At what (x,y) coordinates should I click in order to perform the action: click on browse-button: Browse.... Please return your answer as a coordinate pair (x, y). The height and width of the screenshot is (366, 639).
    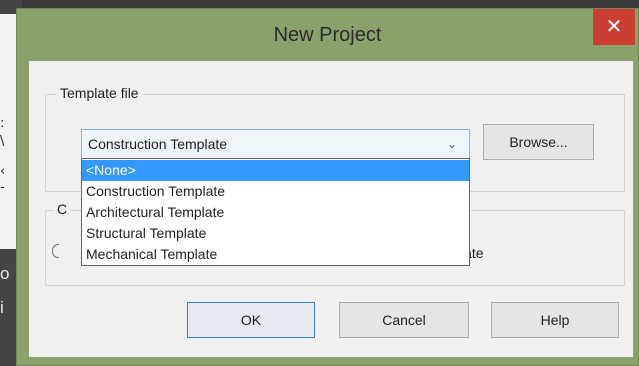
    Looking at the image, I should click on (538, 142).